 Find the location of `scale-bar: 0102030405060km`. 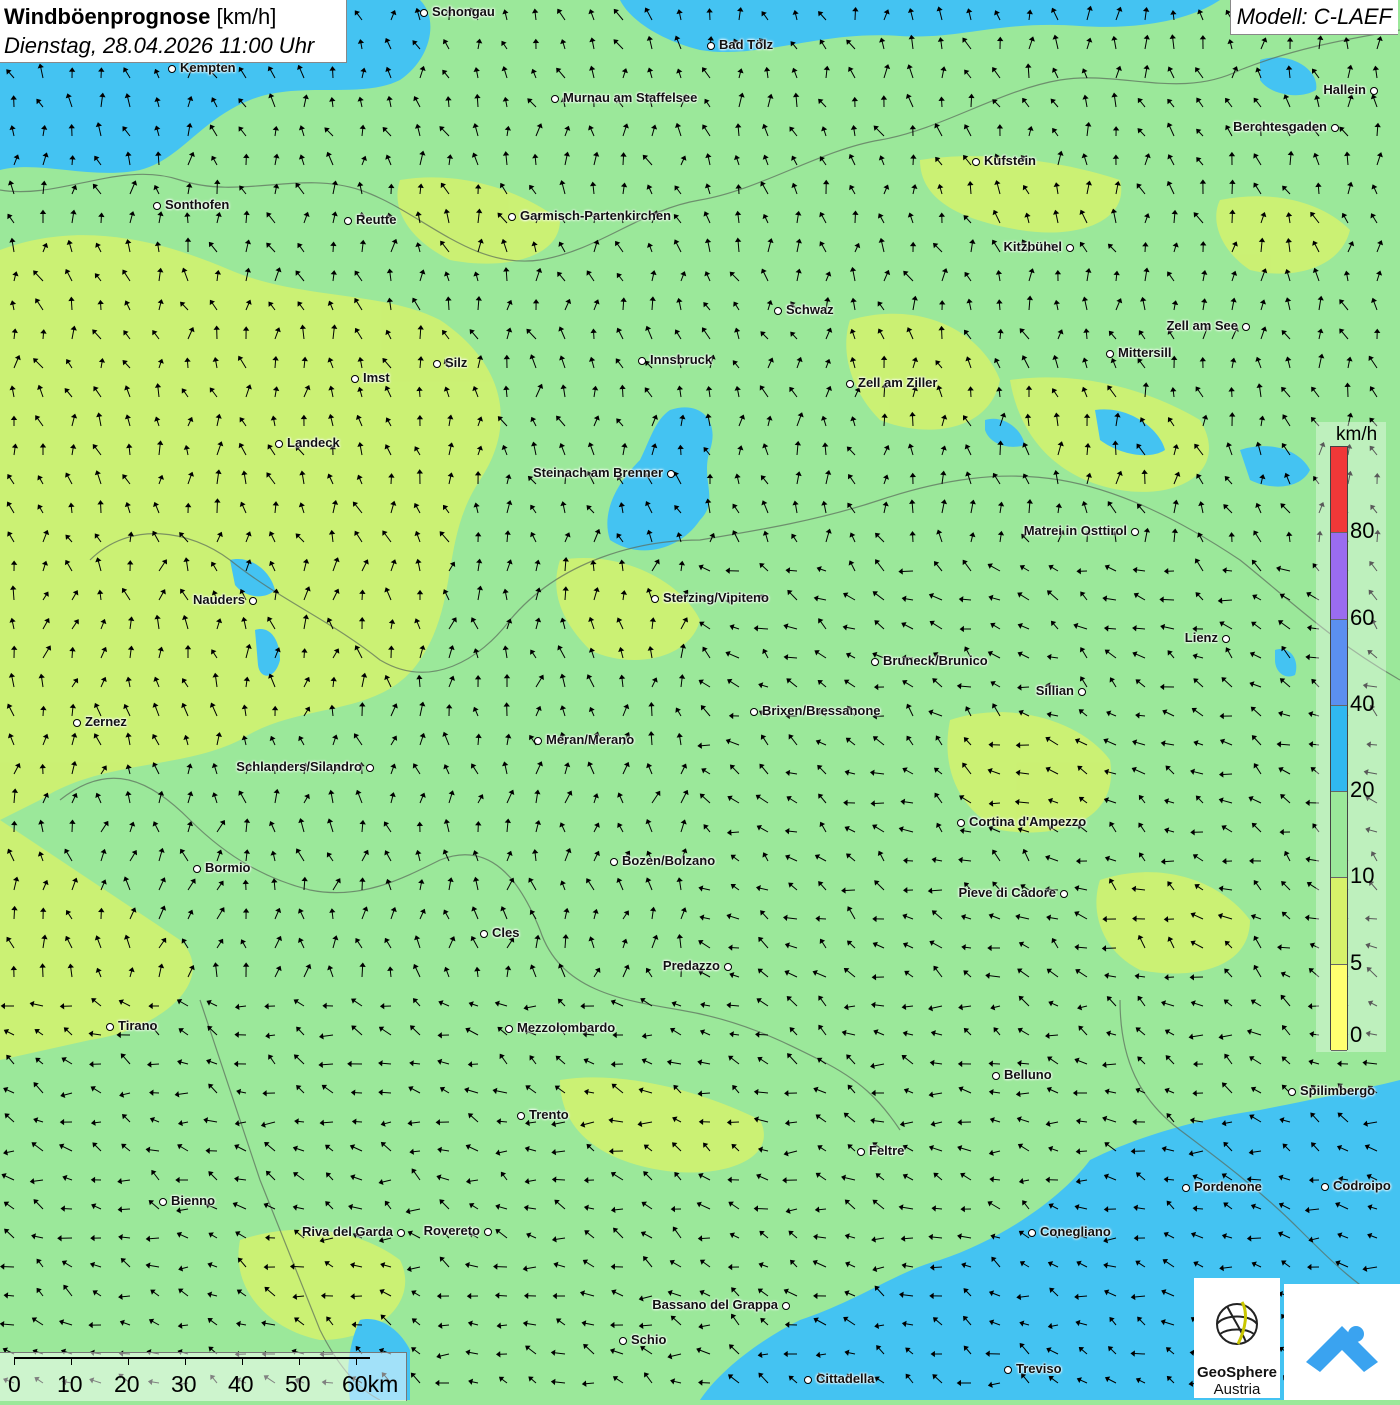

scale-bar: 0102030405060km is located at coordinates (203, 1376).